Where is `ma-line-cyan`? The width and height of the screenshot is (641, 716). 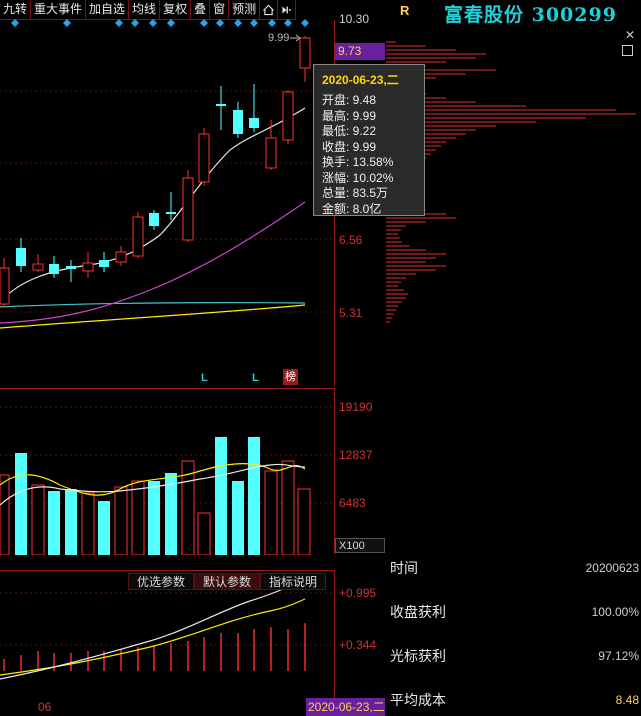
ma-line-cyan is located at coordinates (153, 305).